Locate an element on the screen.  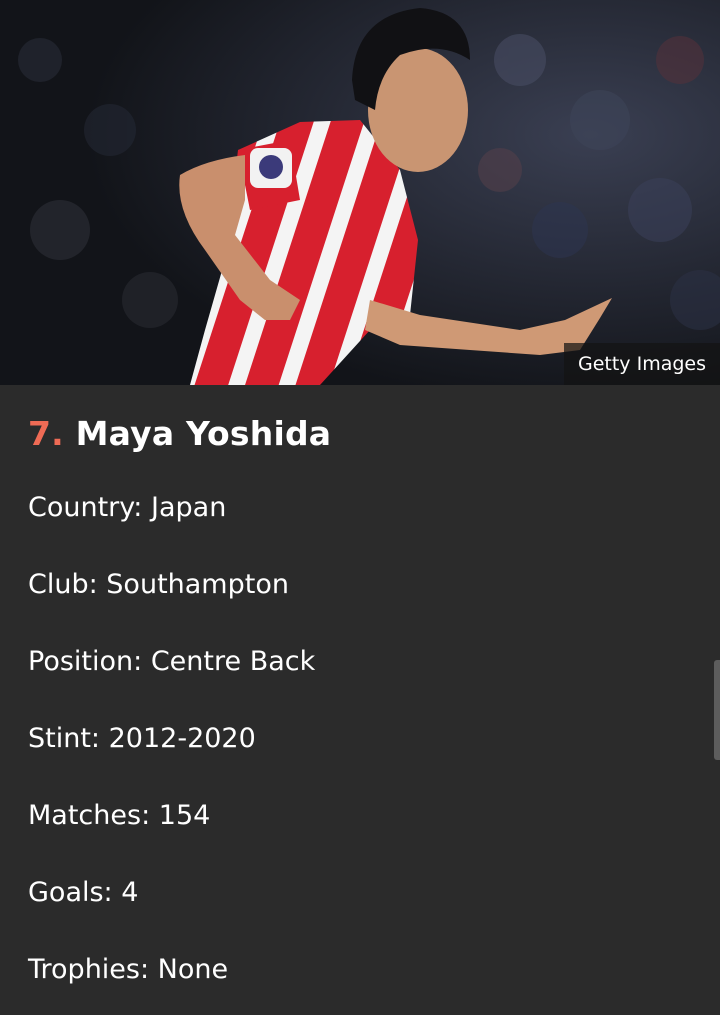
fact-value: Japan is located at coordinates (189, 507).